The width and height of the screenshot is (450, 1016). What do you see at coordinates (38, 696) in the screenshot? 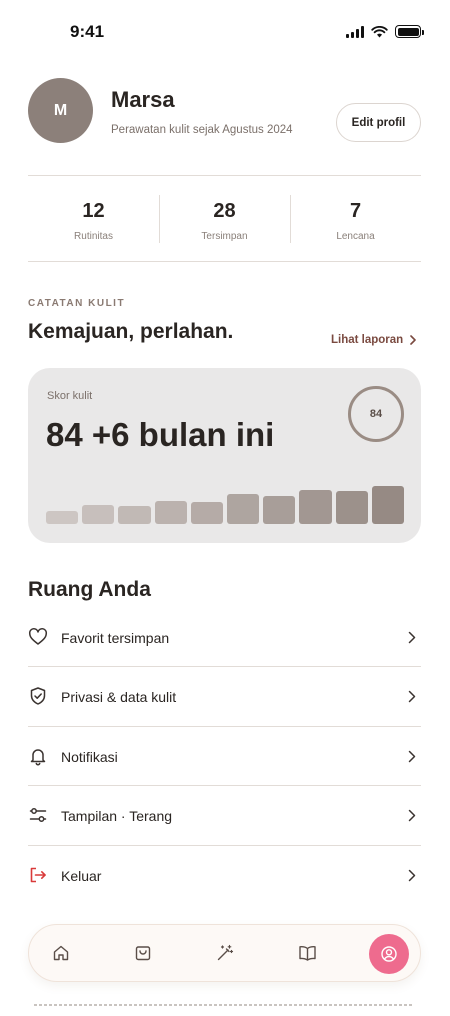
I see `shield-check-icon` at bounding box center [38, 696].